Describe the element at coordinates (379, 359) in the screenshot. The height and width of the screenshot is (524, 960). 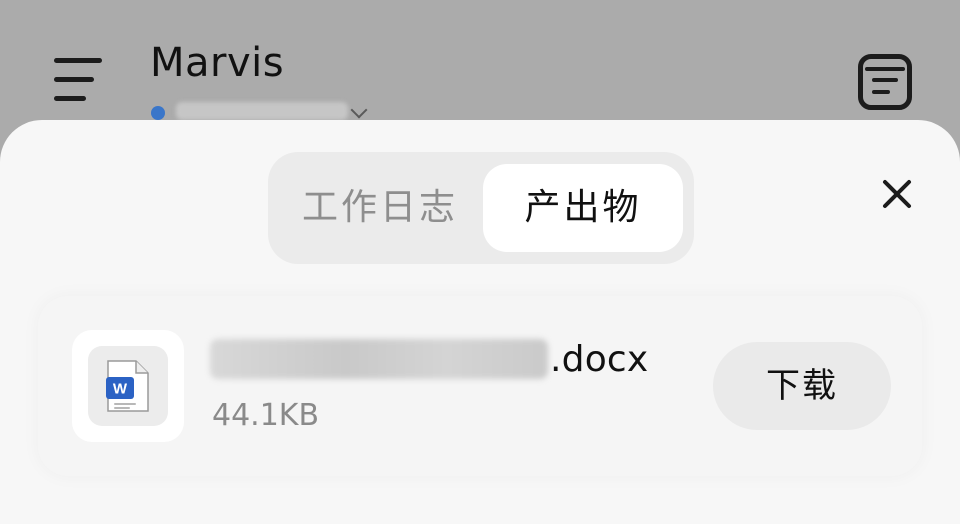
I see `file-name-redacted` at that location.